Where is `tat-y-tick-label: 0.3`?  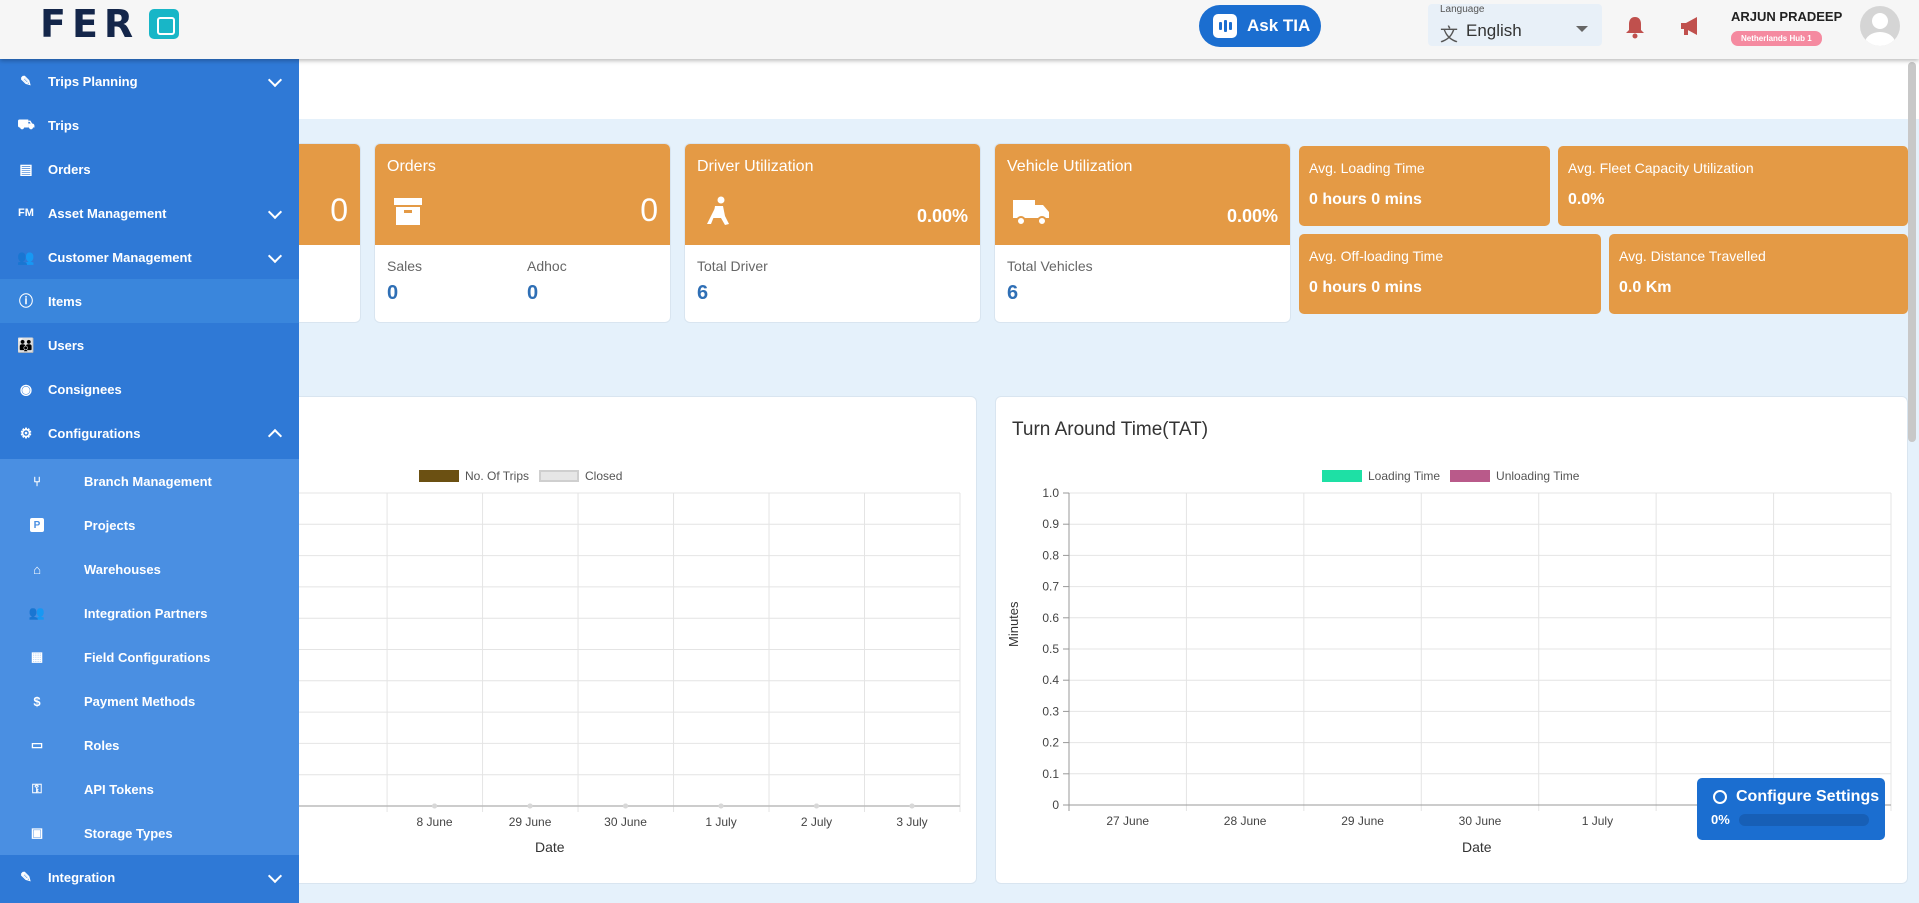
tat-y-tick-label: 0.3 is located at coordinates (1050, 711).